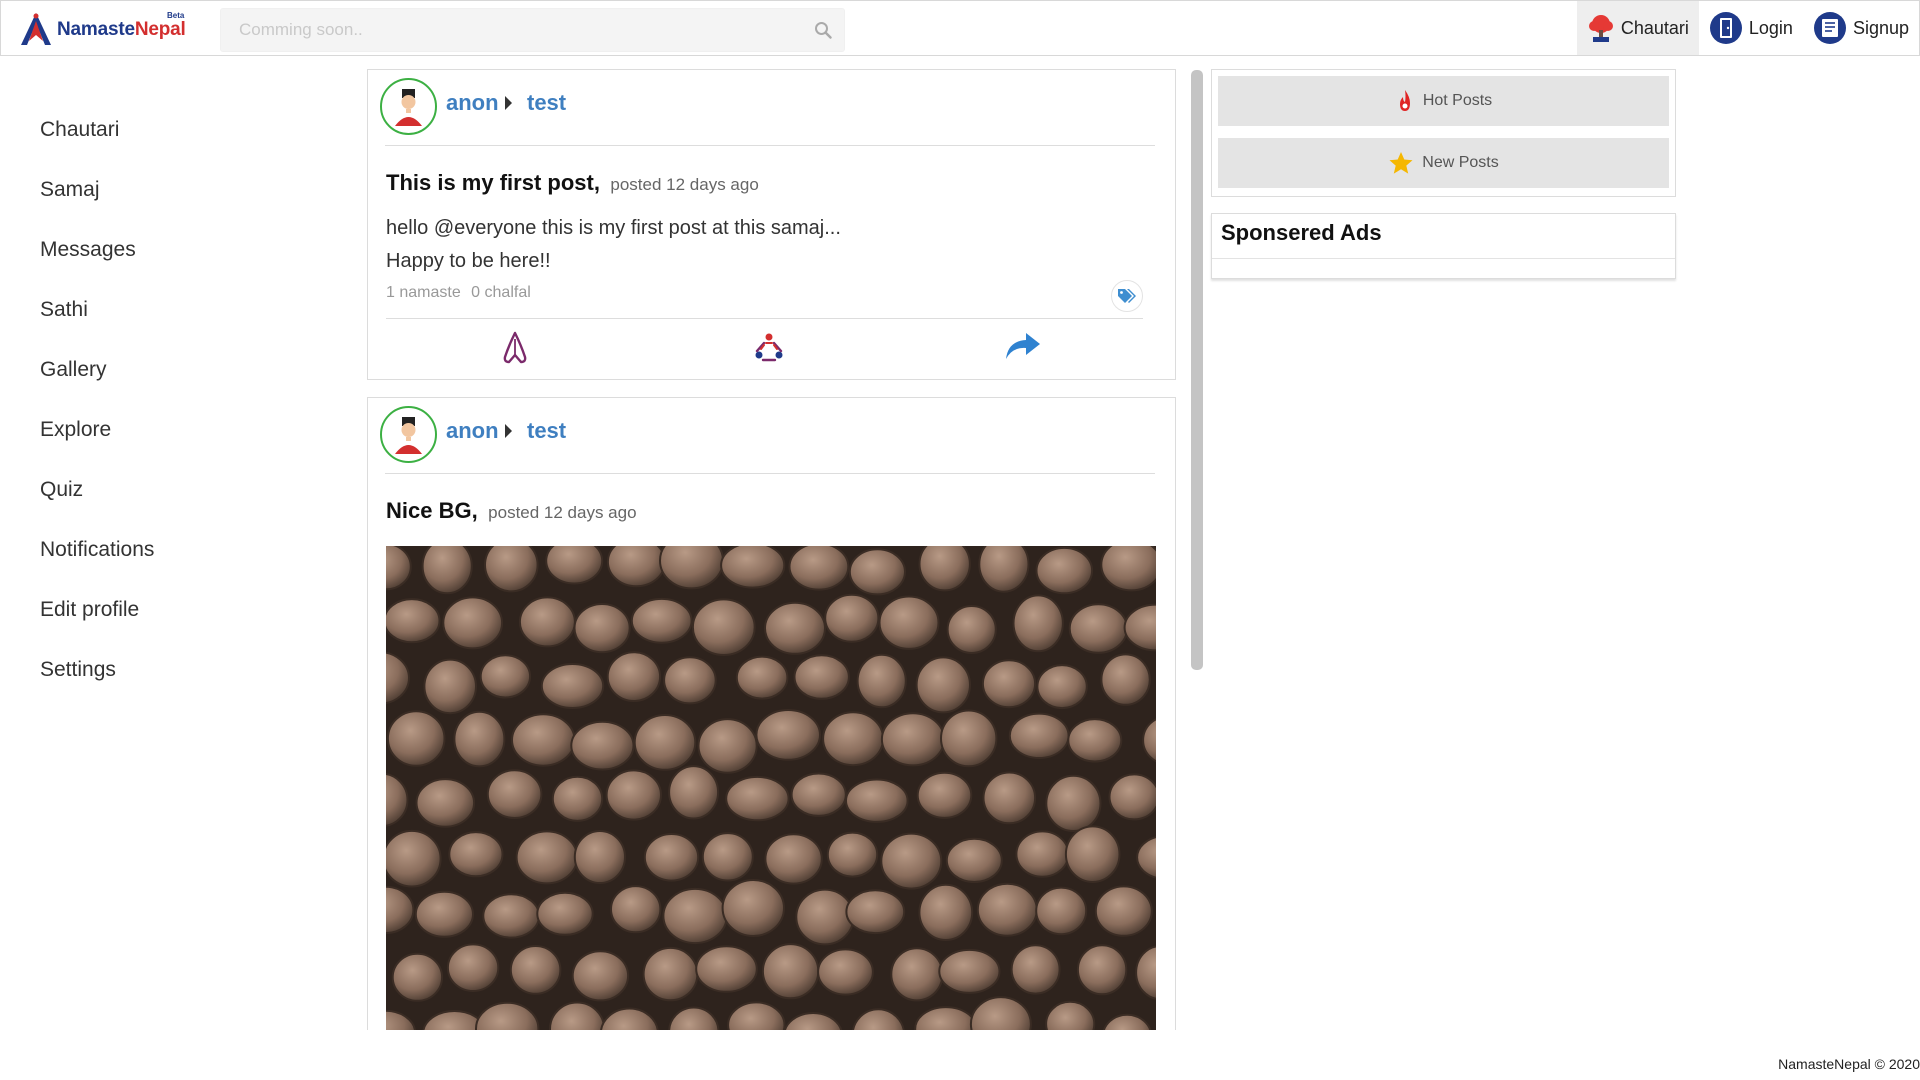  I want to click on tags-icon, so click(1127, 296).